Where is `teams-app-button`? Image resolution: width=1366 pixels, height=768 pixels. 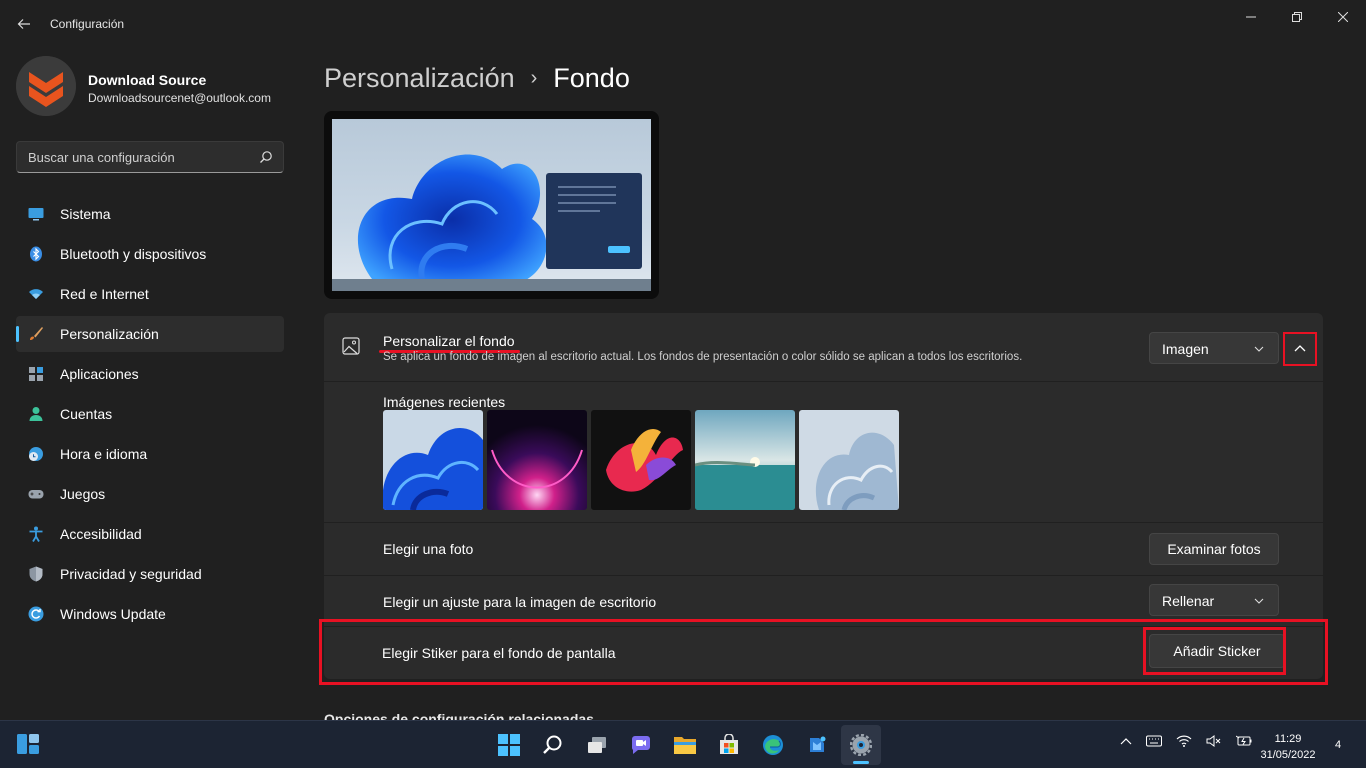
teams-app-button is located at coordinates (817, 745).